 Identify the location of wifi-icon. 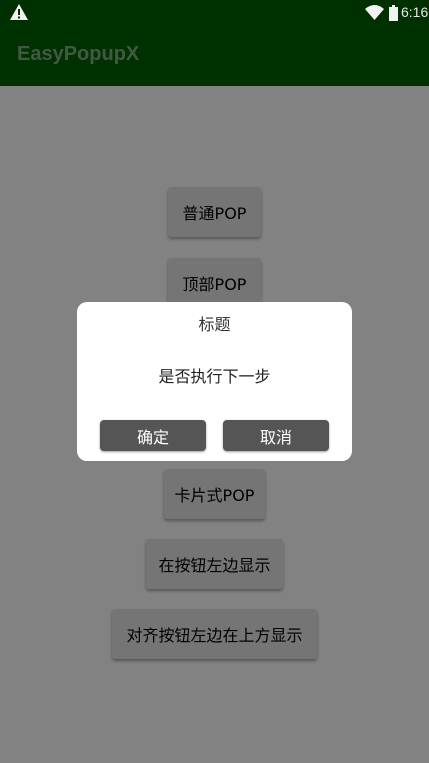
(374, 12).